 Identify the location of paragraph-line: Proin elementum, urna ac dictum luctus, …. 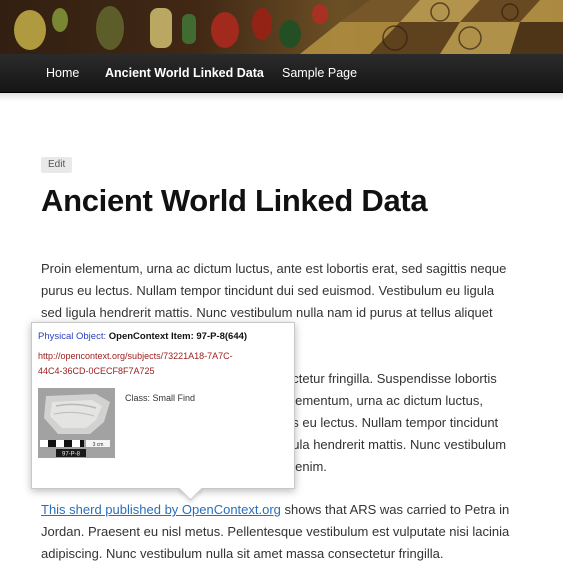
(274, 268).